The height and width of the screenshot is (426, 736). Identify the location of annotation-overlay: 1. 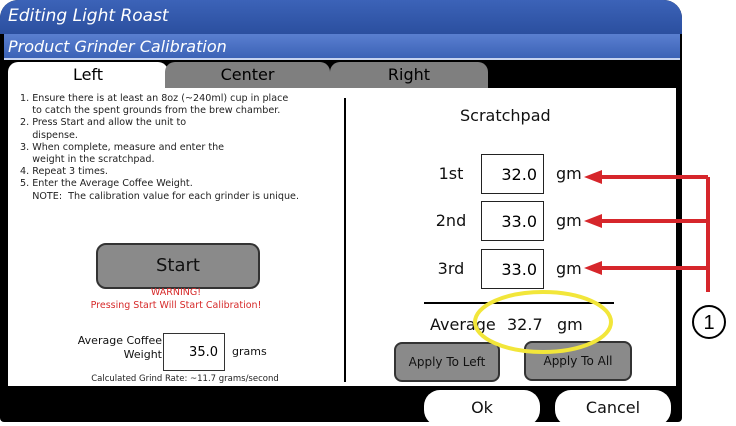
(599, 262).